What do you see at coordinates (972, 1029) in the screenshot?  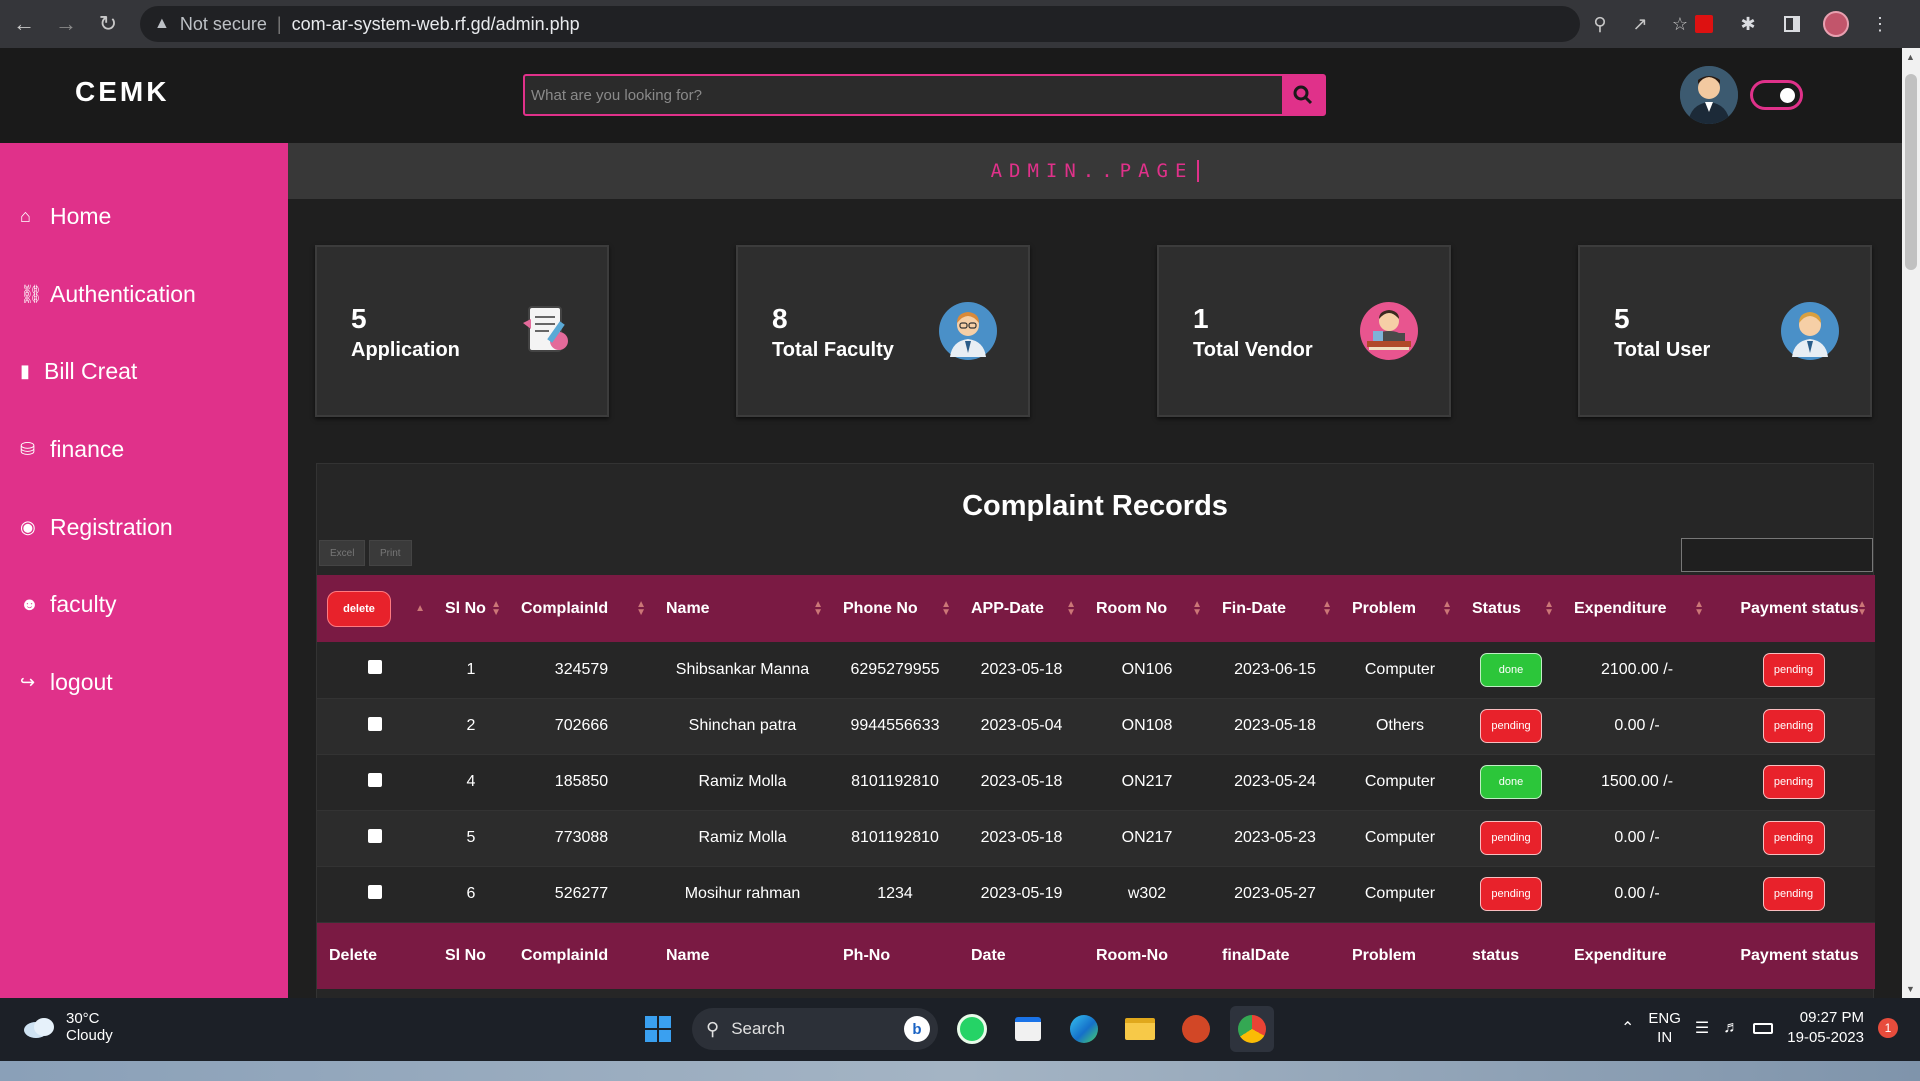 I see `whatsapp-icon` at bounding box center [972, 1029].